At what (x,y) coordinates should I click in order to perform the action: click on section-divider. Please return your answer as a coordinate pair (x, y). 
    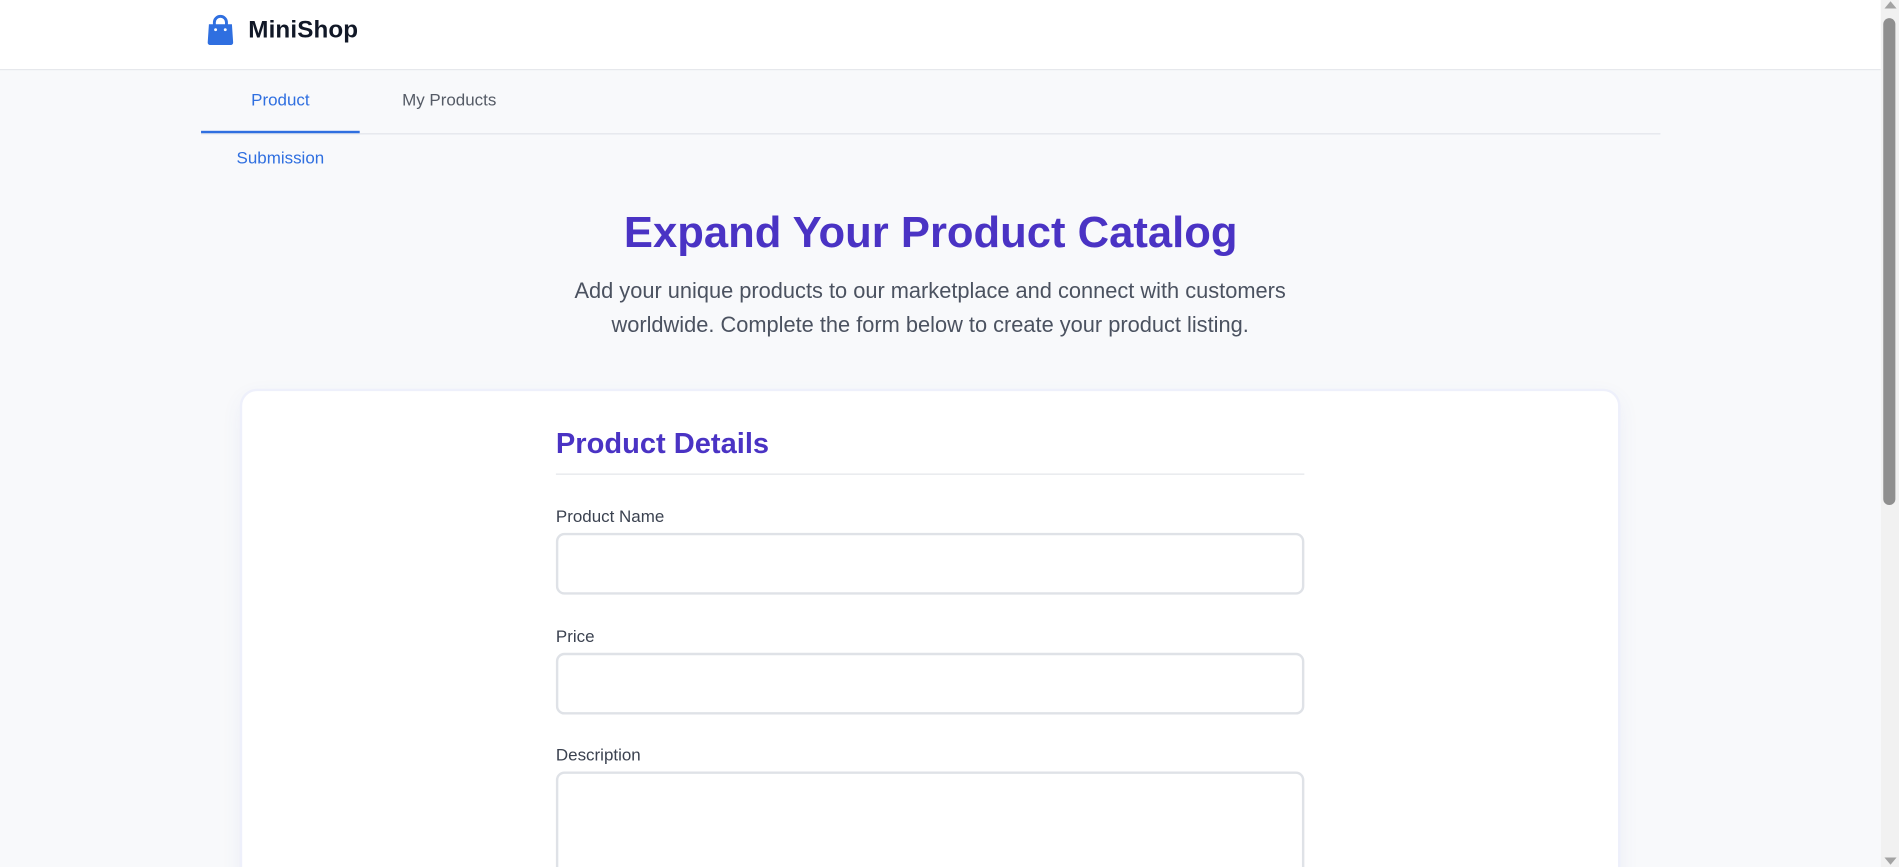
    Looking at the image, I should click on (930, 474).